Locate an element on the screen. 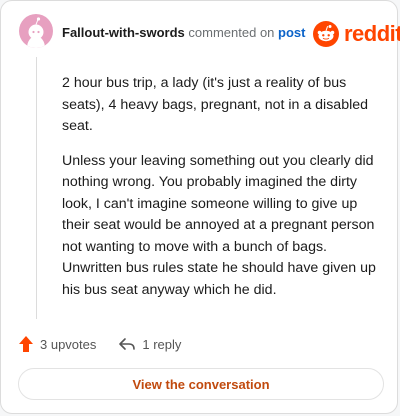 This screenshot has height=416, width=400. avatar is located at coordinates (36, 31).